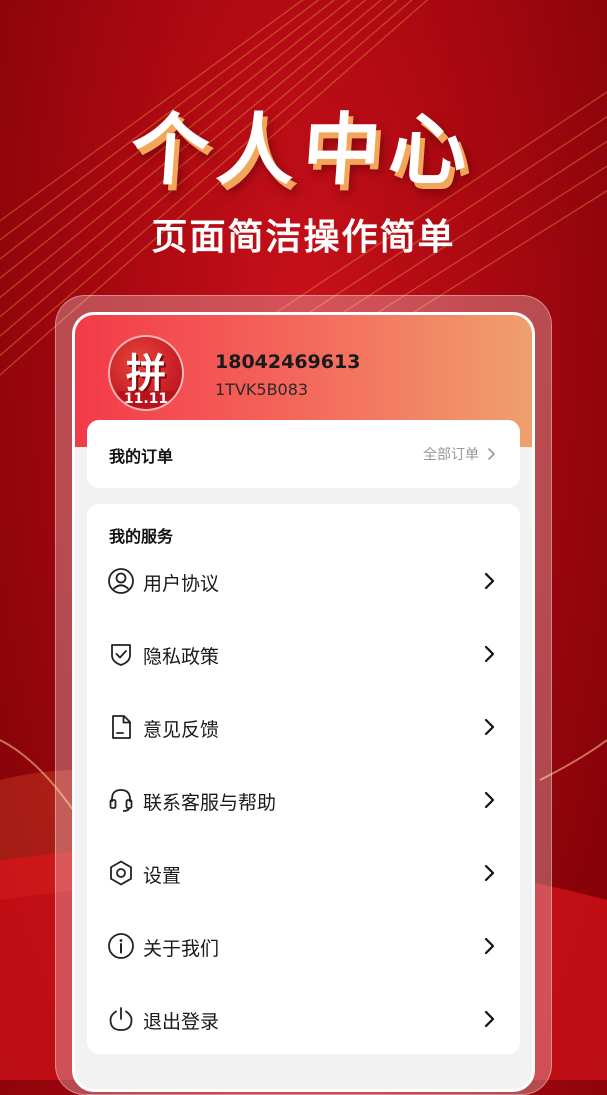  What do you see at coordinates (141, 456) in the screenshot?
I see `orders-title: 我的订单` at bounding box center [141, 456].